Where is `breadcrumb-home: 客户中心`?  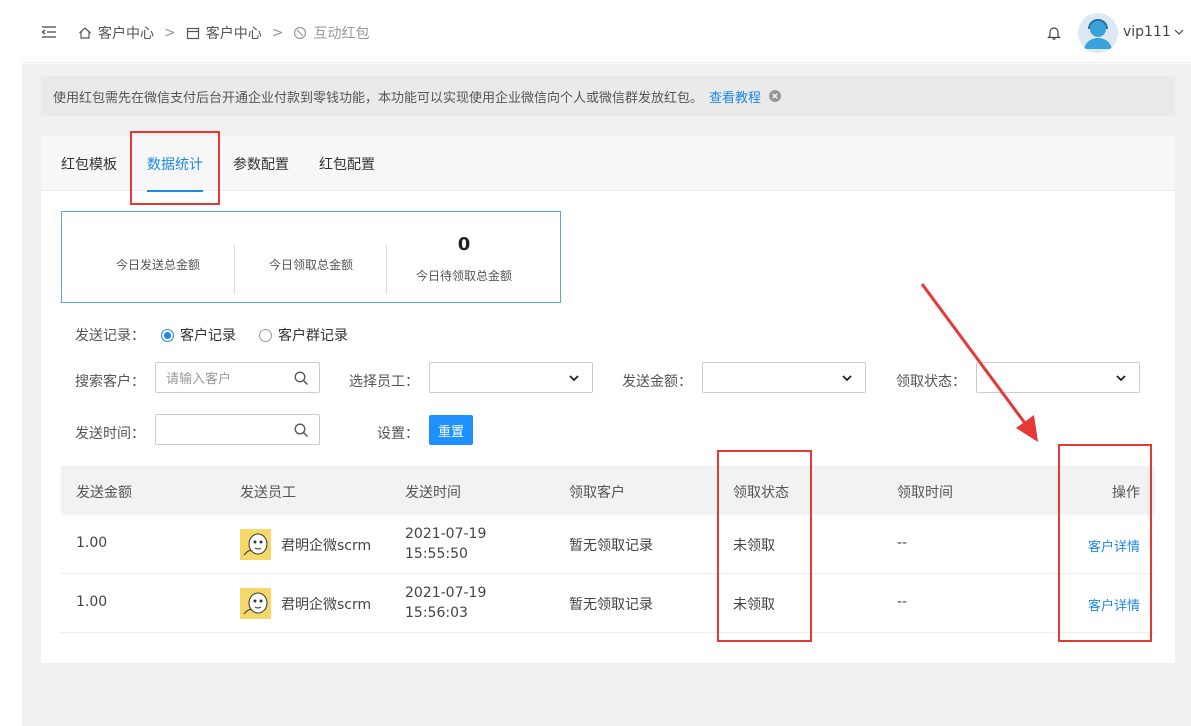
breadcrumb-home: 客户中心 is located at coordinates (116, 33).